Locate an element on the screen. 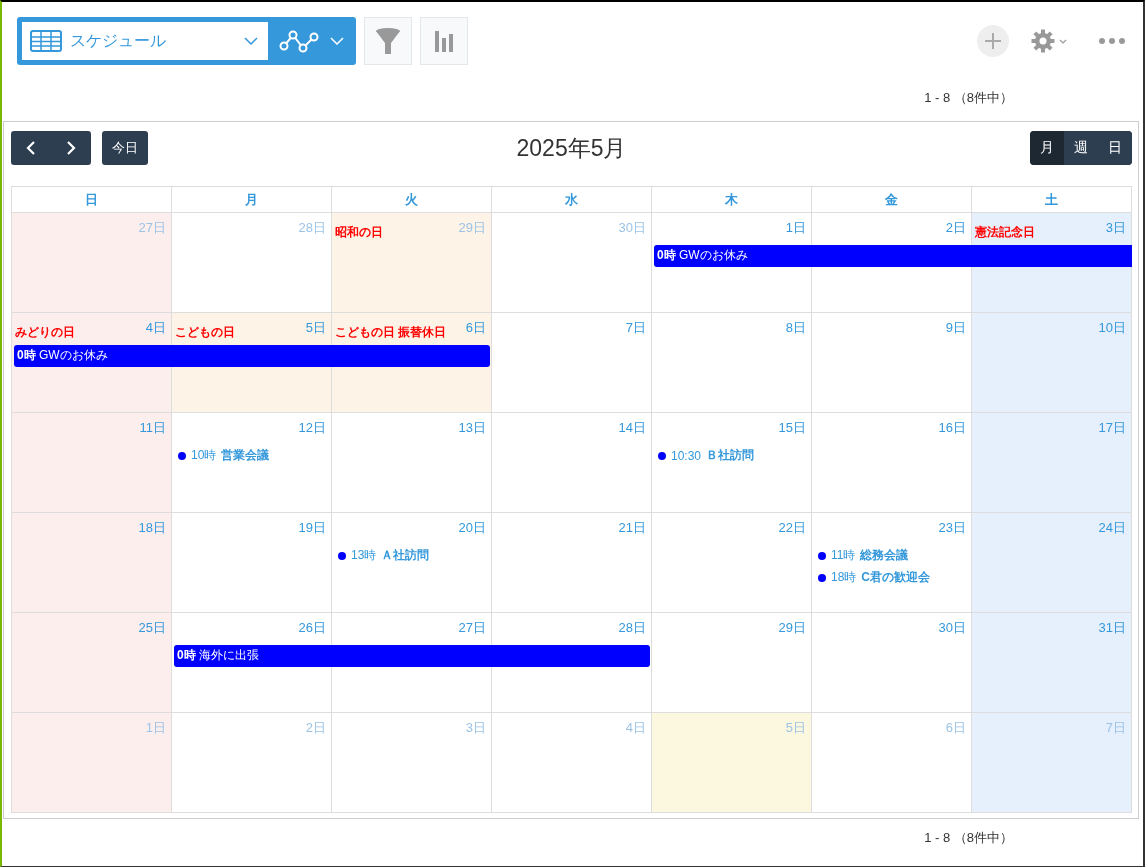 This screenshot has width=1145, height=867. plus-icon is located at coordinates (993, 41).